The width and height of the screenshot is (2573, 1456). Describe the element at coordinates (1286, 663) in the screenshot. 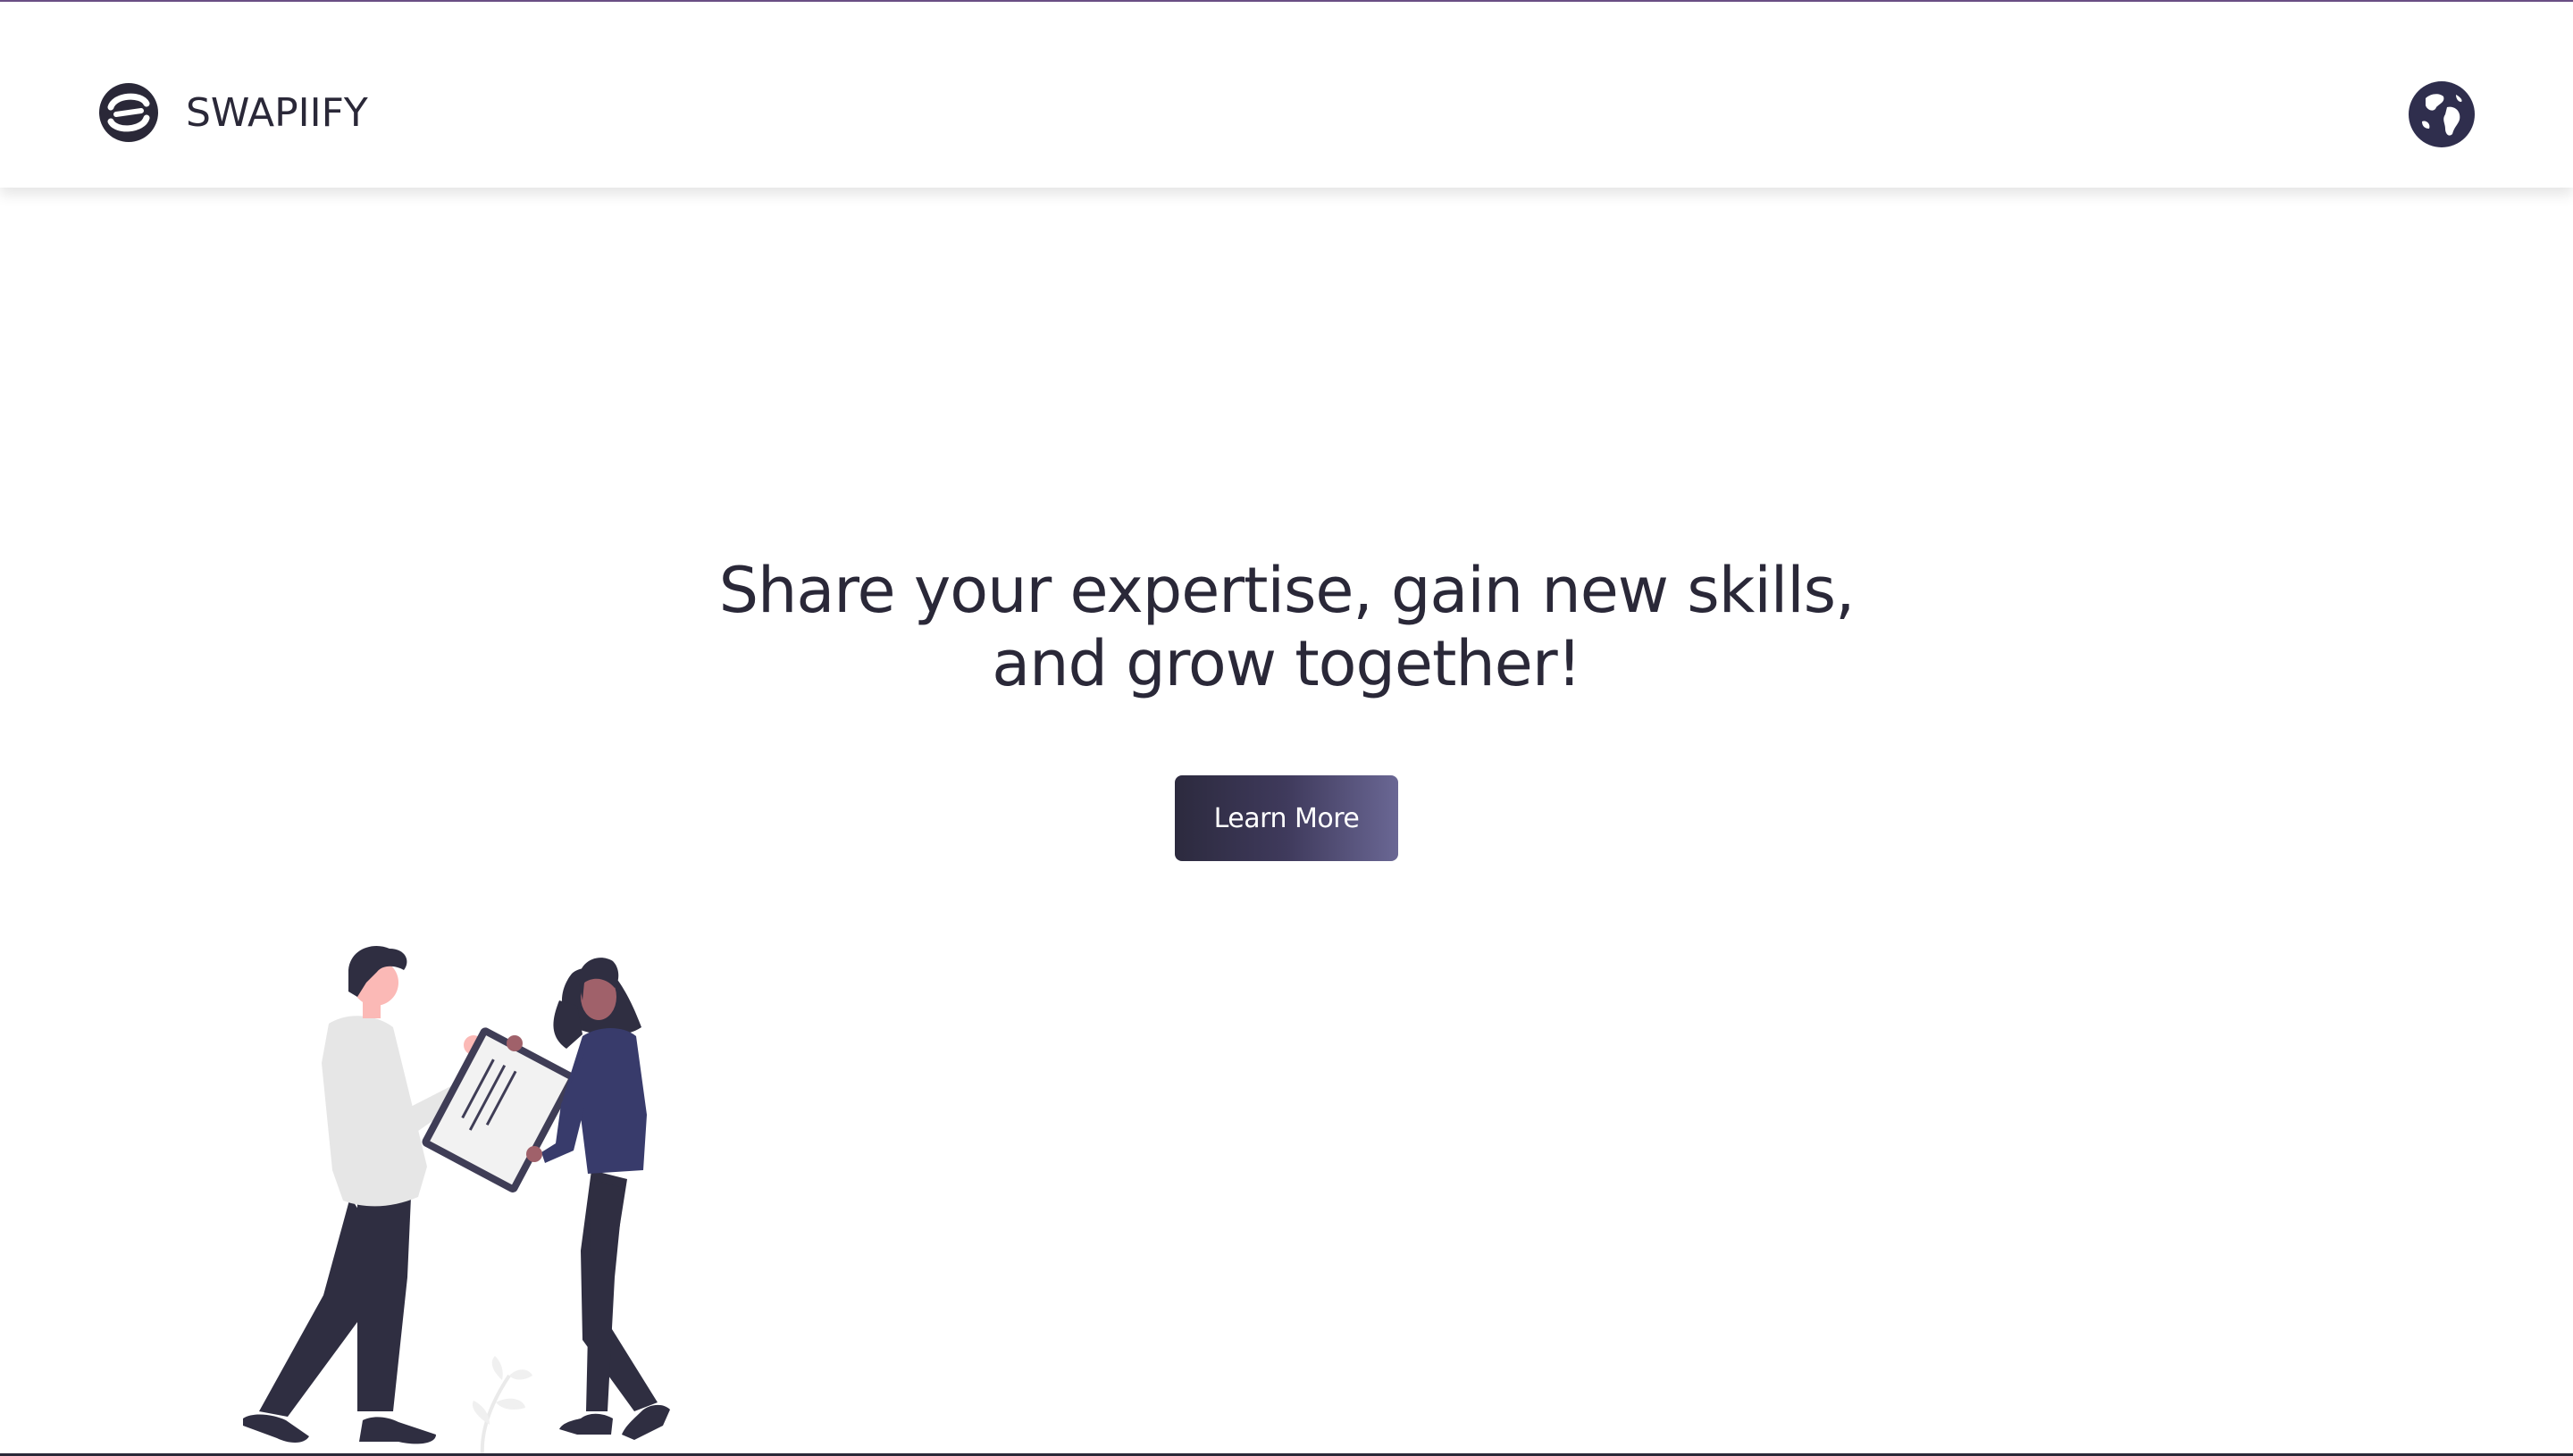

I see `hero-title-line-2: and grow together!` at that location.